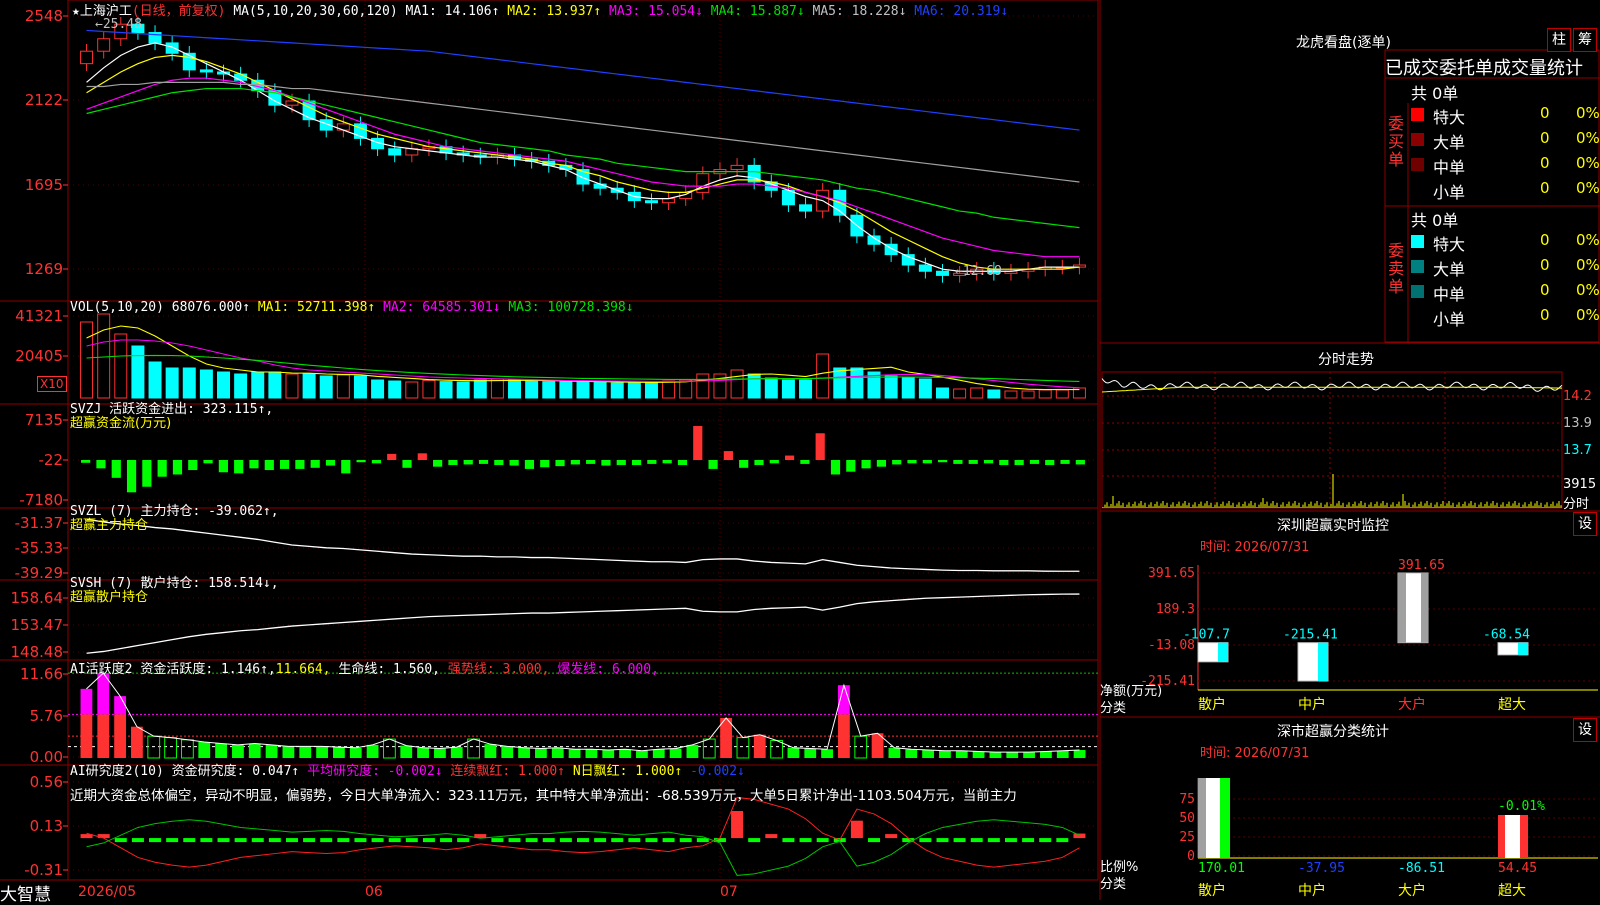 Image resolution: width=1600 pixels, height=905 pixels. Describe the element at coordinates (1585, 40) in the screenshot. I see `chip-button: 筹` at that location.